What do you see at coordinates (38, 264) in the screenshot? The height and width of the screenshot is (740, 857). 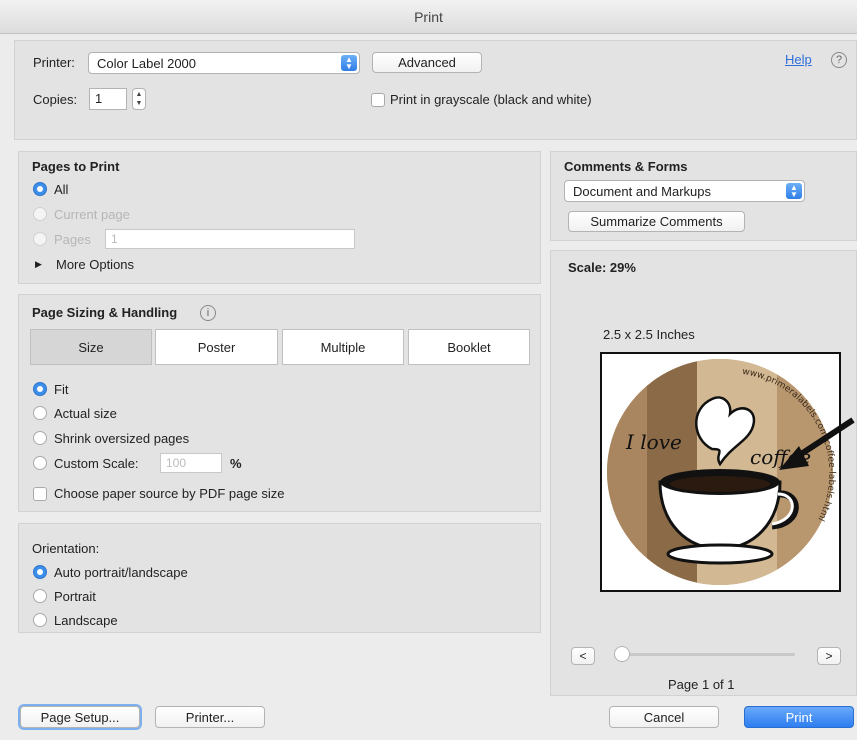 I see `disclosure-triangle-icon: ▶` at bounding box center [38, 264].